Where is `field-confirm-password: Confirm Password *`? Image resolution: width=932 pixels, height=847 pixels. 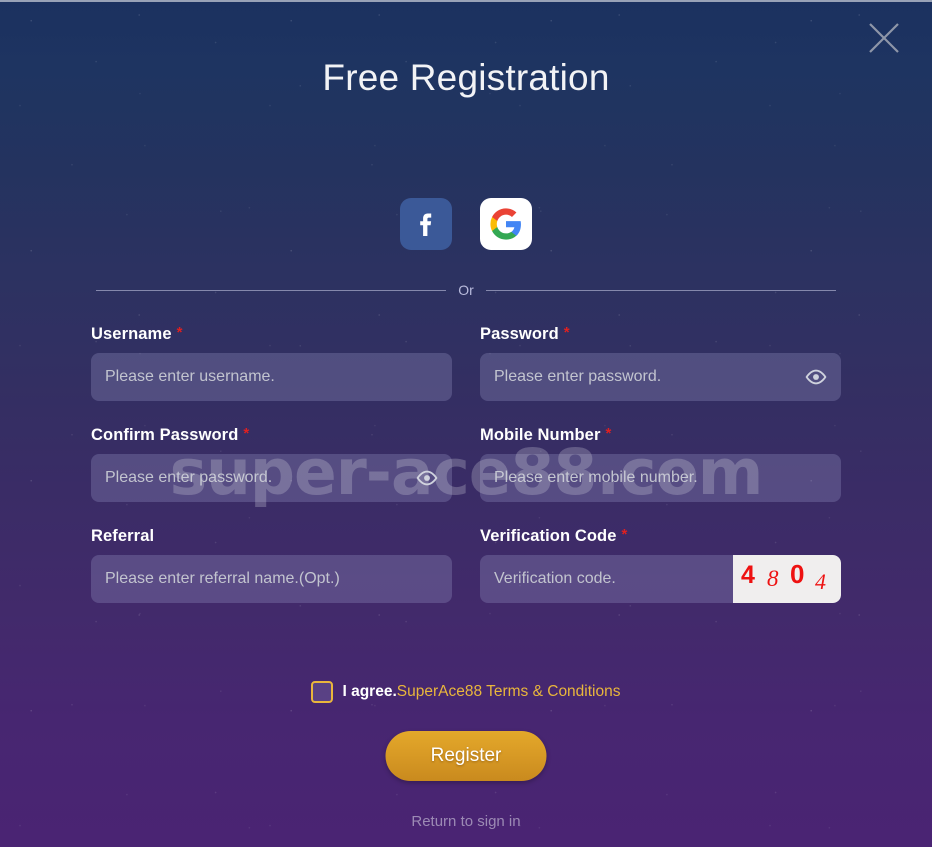
field-confirm-password: Confirm Password * is located at coordinates (271, 463).